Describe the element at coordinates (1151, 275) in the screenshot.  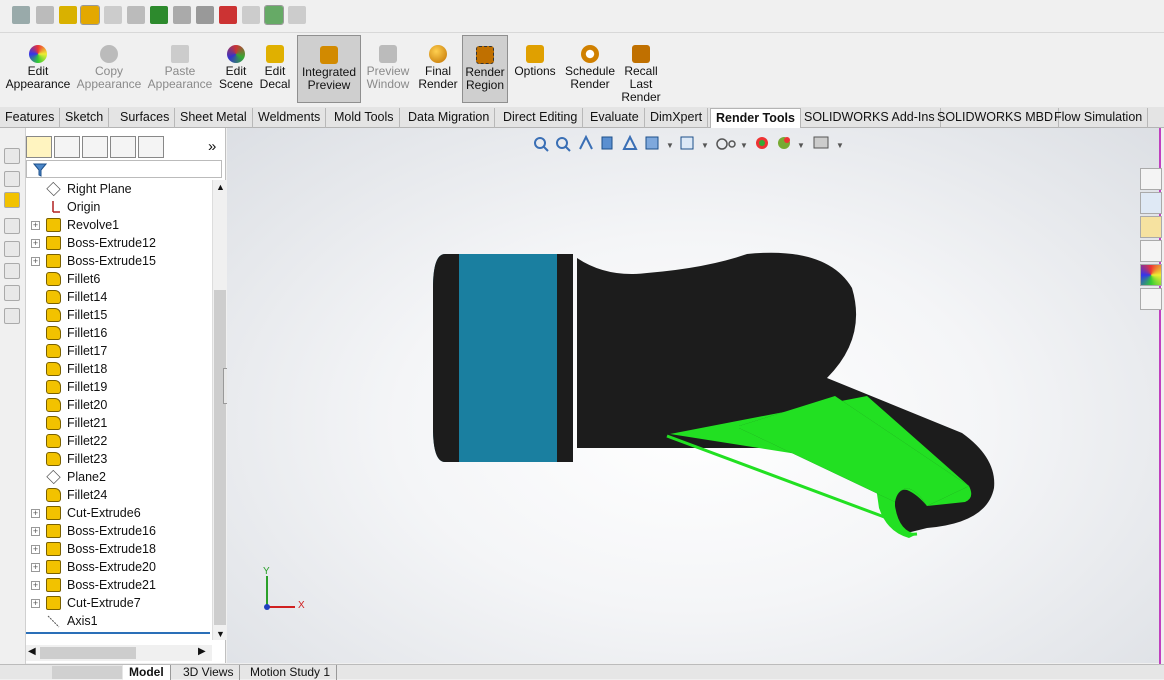
I see `appearances-scenes-icon` at that location.